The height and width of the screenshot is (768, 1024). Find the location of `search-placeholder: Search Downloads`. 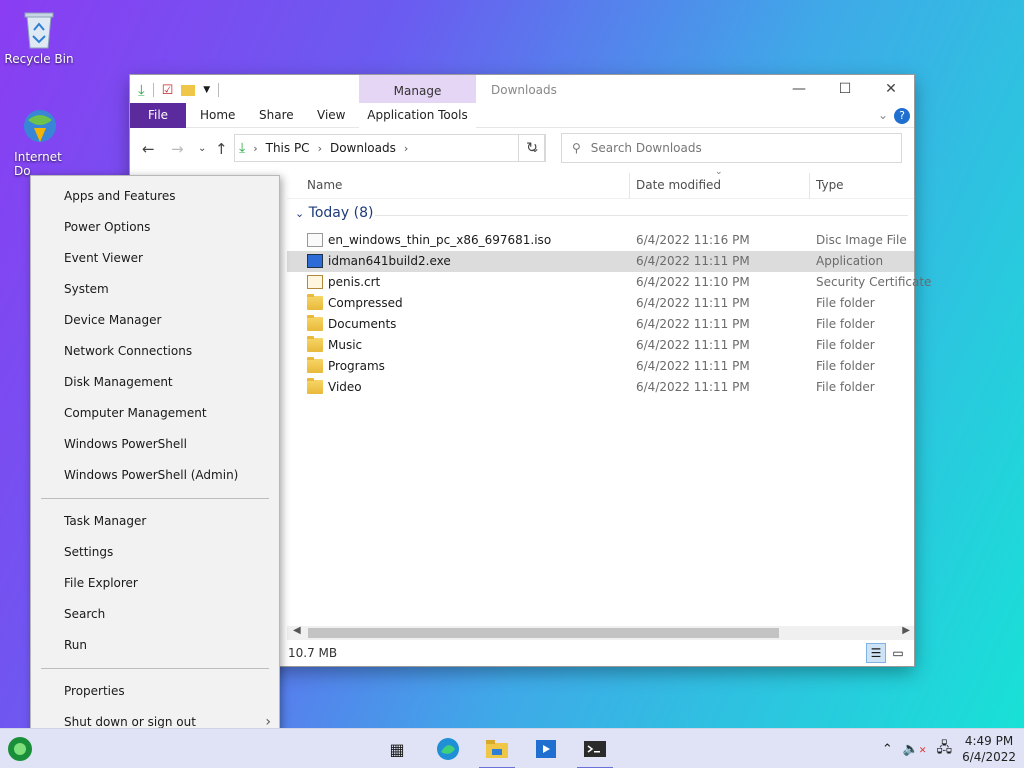

search-placeholder: Search Downloads is located at coordinates (646, 148).